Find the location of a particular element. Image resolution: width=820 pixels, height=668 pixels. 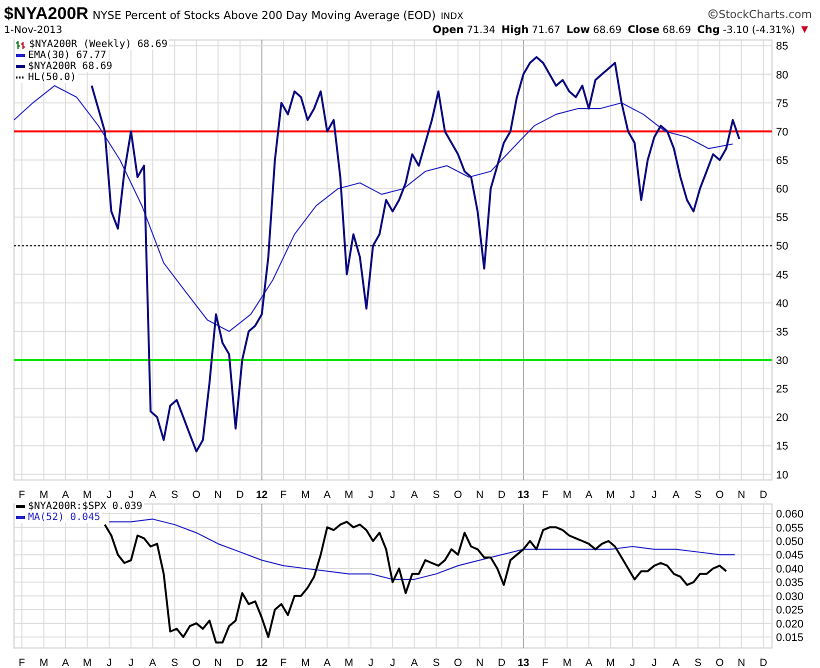

date-label: 1-Nov-2013 is located at coordinates (33, 30).